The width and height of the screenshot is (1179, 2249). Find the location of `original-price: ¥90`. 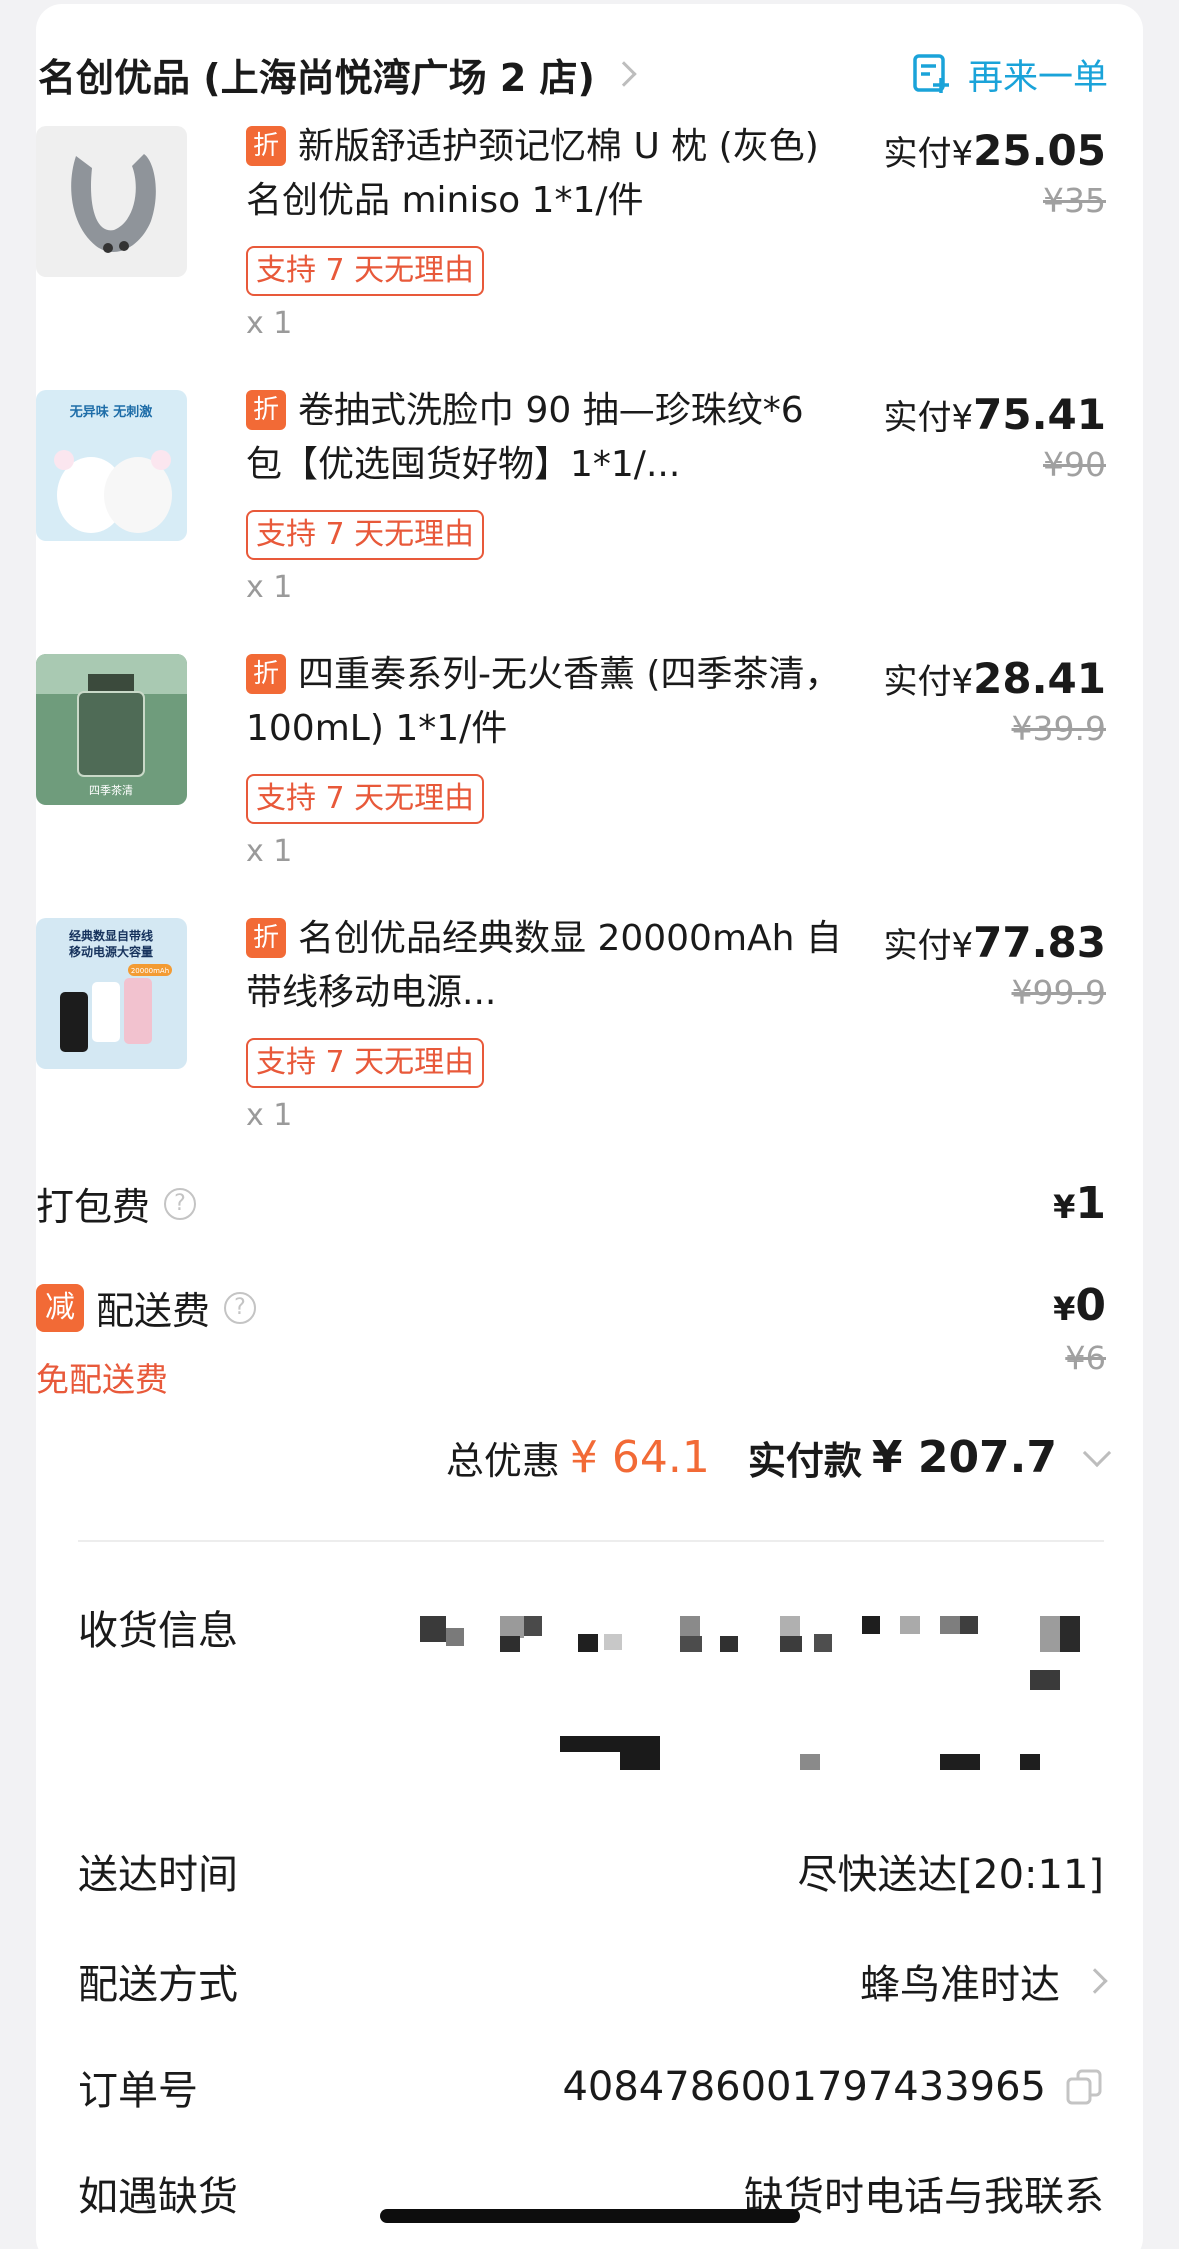

original-price: ¥90 is located at coordinates (1074, 464).